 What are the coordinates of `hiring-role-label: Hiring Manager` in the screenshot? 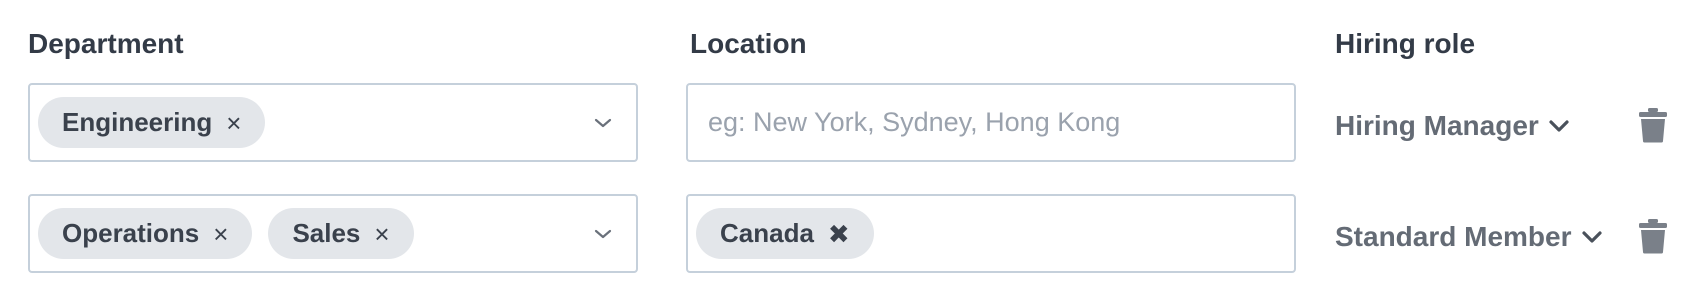 It's located at (1437, 125).